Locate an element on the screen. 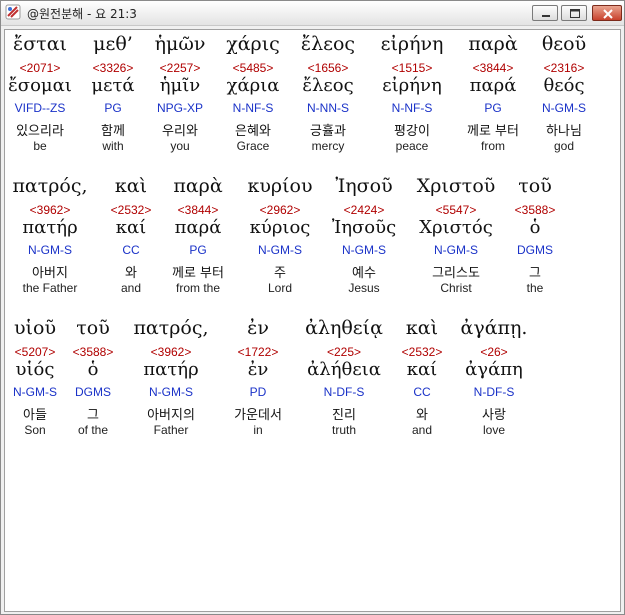 This screenshot has height=615, width=625. strong-number: <1656> is located at coordinates (328, 68).